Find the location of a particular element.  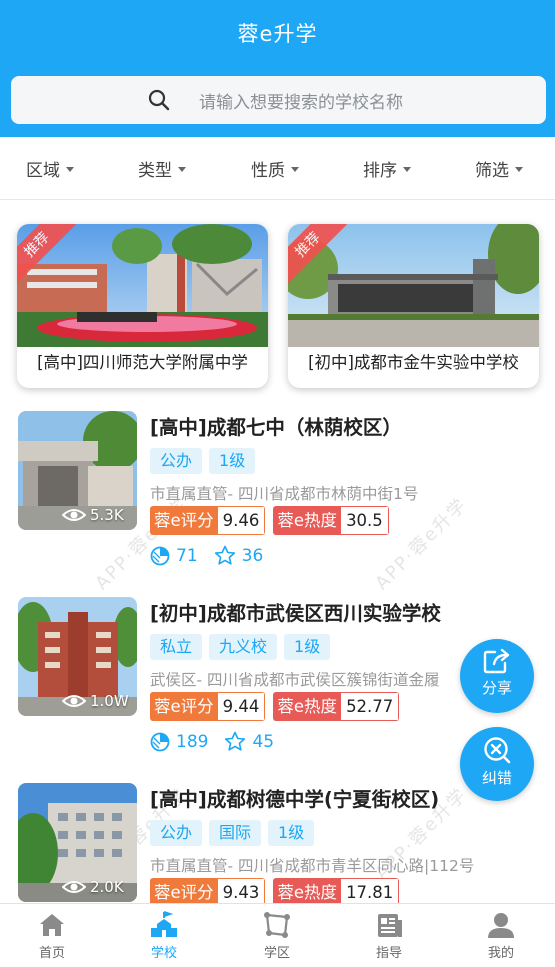

school-address: 市直属直管- 四川省成都市林荫中街1号 is located at coordinates (284, 494).